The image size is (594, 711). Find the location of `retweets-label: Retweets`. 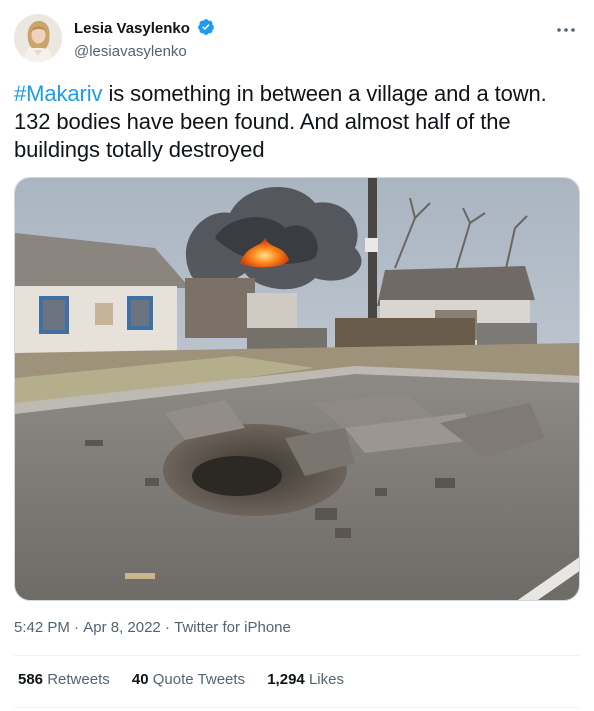

retweets-label: Retweets is located at coordinates (78, 679).